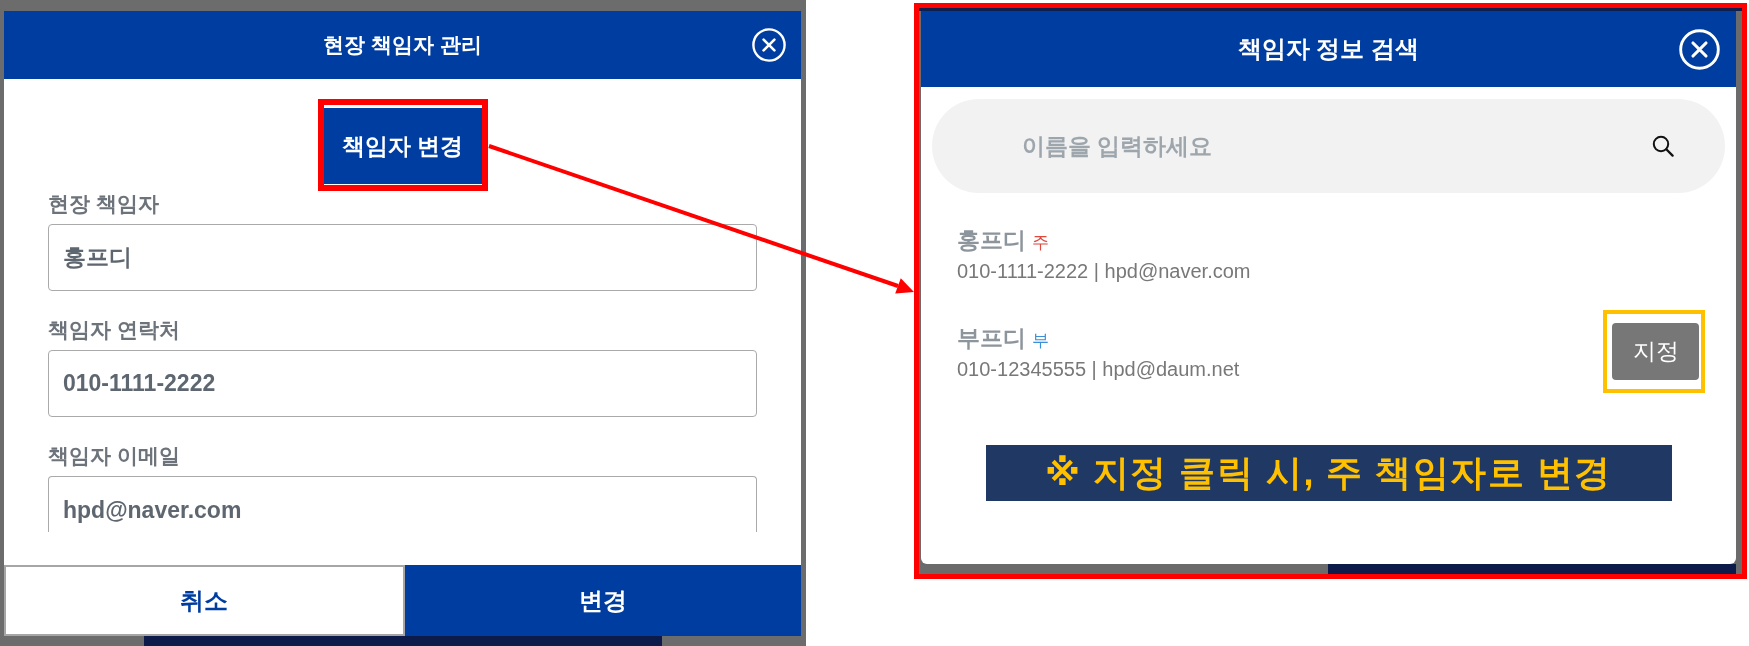  What do you see at coordinates (1098, 368) in the screenshot?
I see `contact-details: 010-12345555 | hpd@daum.net` at bounding box center [1098, 368].